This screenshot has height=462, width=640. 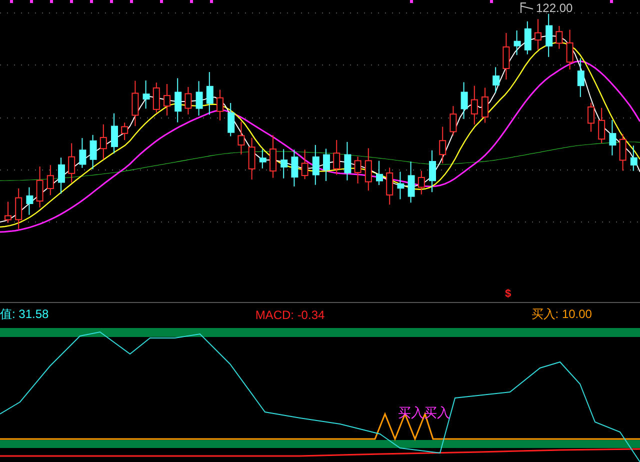 I want to click on indicator-readout: 值: 31.58, so click(x=24, y=314).